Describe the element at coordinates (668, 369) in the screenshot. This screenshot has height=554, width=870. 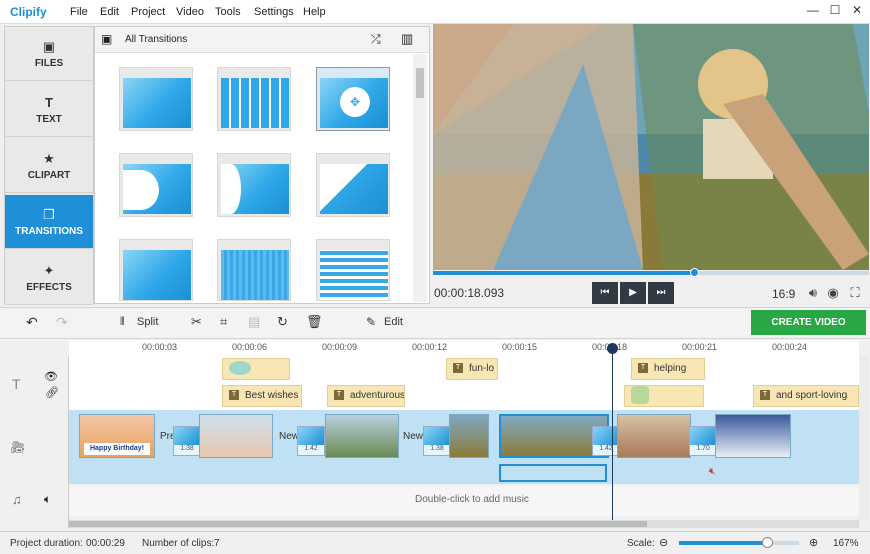
I see `caption-clip: Thelping` at that location.